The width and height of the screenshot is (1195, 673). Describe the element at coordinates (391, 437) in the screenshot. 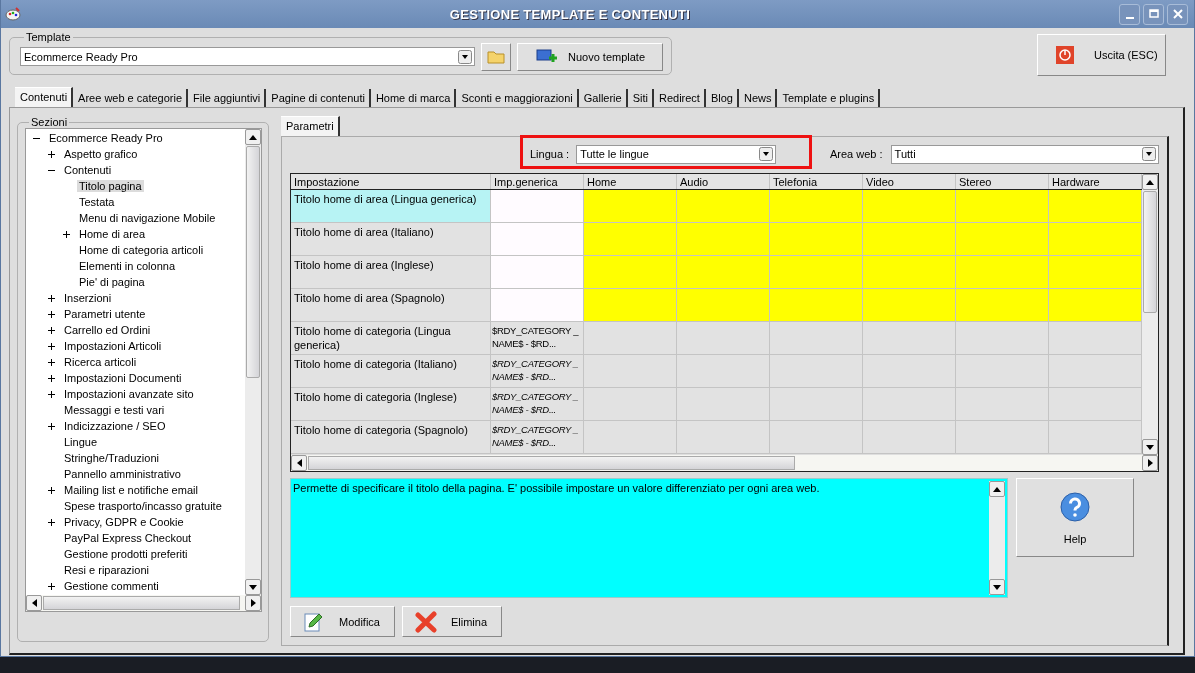

I see `table-cell: Titolo home di categoria (Spagnolo)` at that location.